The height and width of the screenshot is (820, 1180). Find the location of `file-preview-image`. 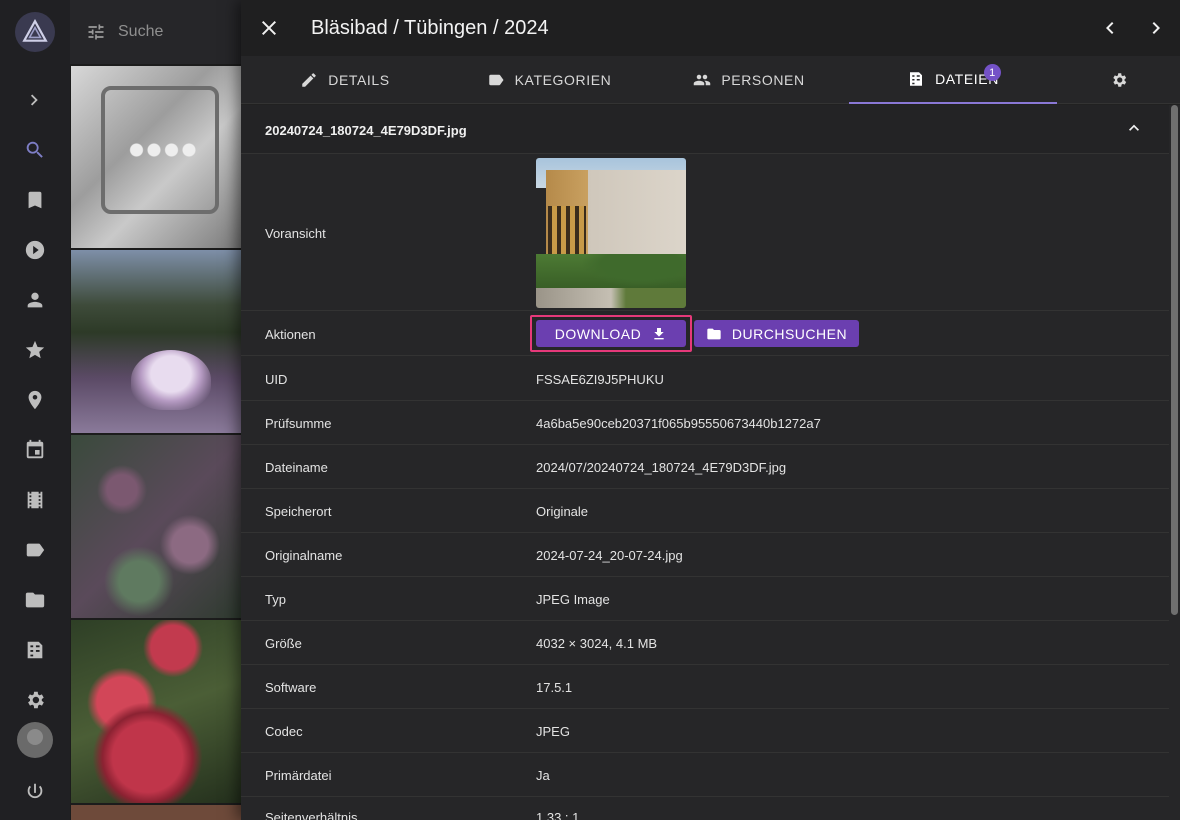

file-preview-image is located at coordinates (611, 233).